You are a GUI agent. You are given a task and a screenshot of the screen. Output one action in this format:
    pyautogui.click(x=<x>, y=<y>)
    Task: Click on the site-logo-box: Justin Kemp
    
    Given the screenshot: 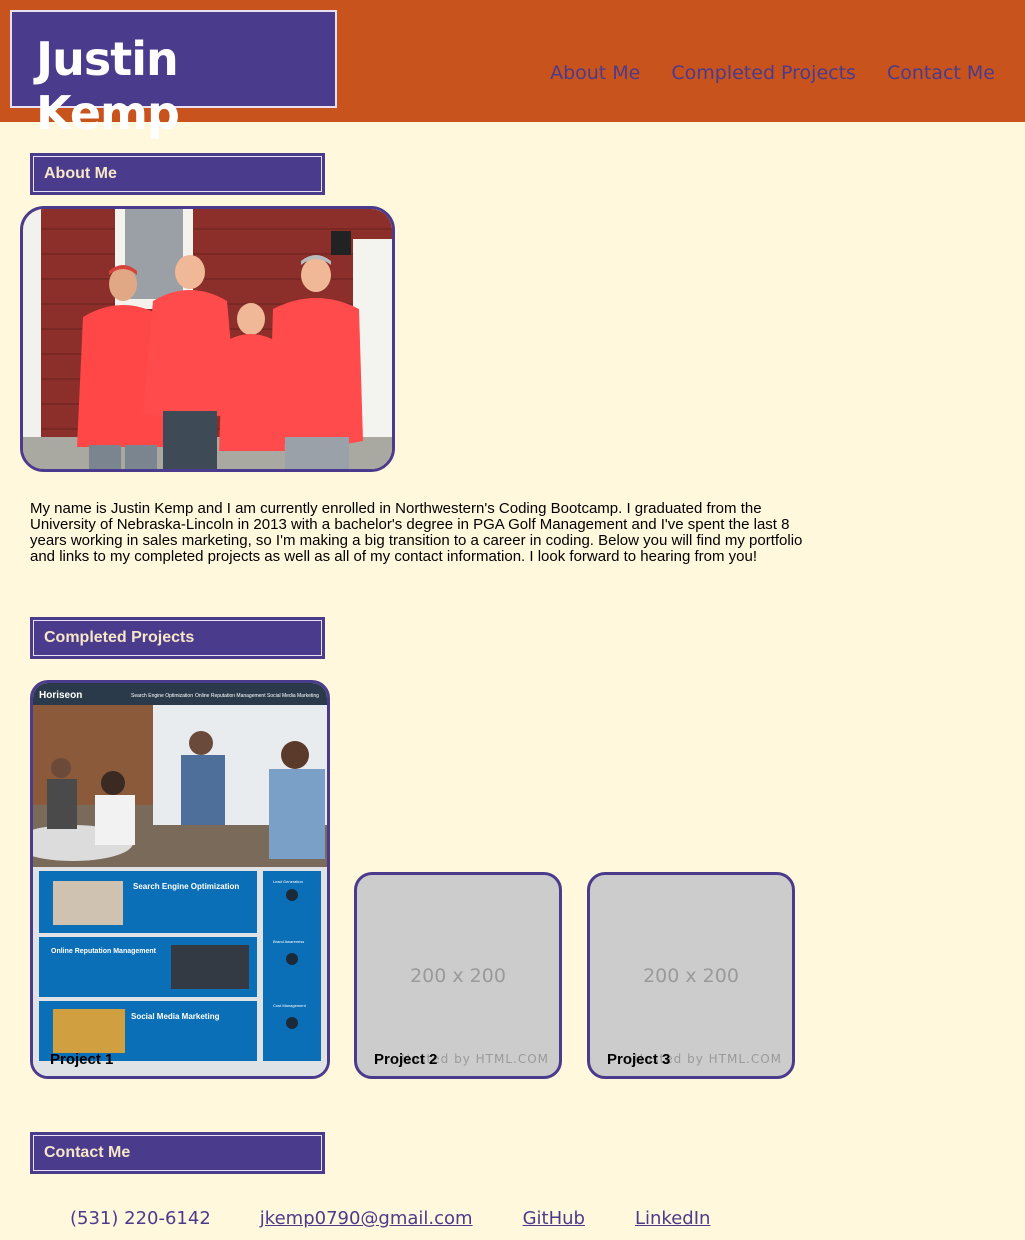 What is the action you would take?
    pyautogui.click(x=173, y=75)
    